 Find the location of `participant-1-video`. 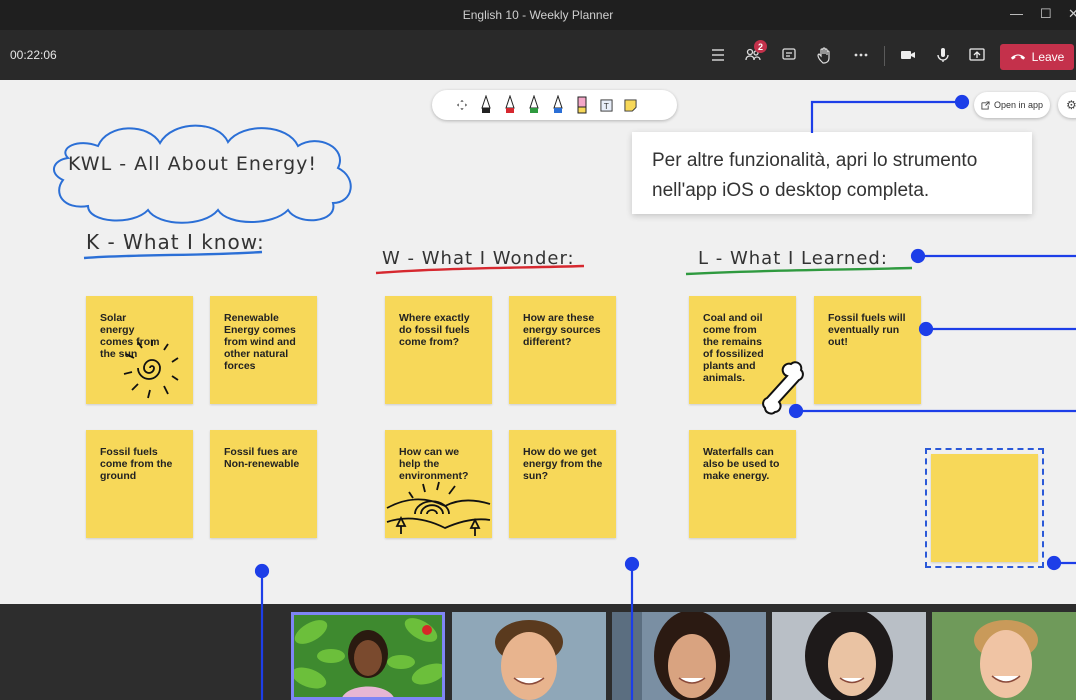

participant-1-video is located at coordinates (368, 656).